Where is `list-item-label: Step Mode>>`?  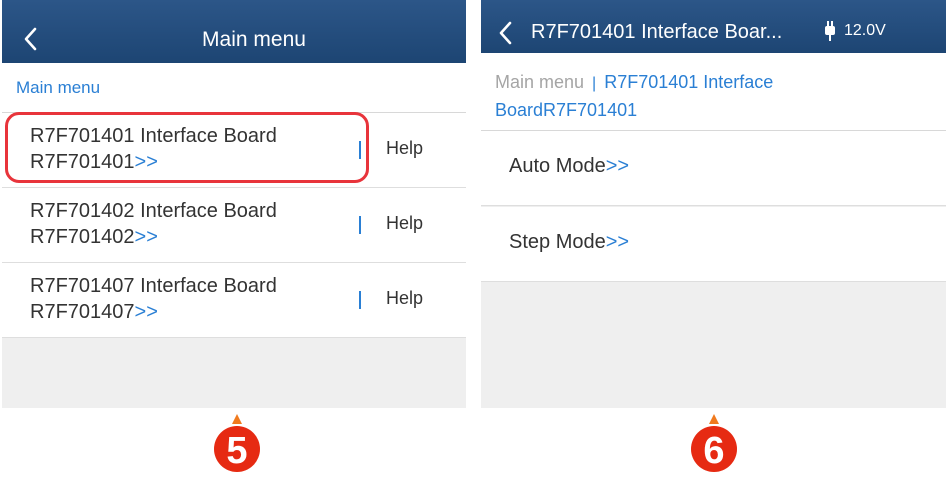
list-item-label: Step Mode>> is located at coordinates (569, 242).